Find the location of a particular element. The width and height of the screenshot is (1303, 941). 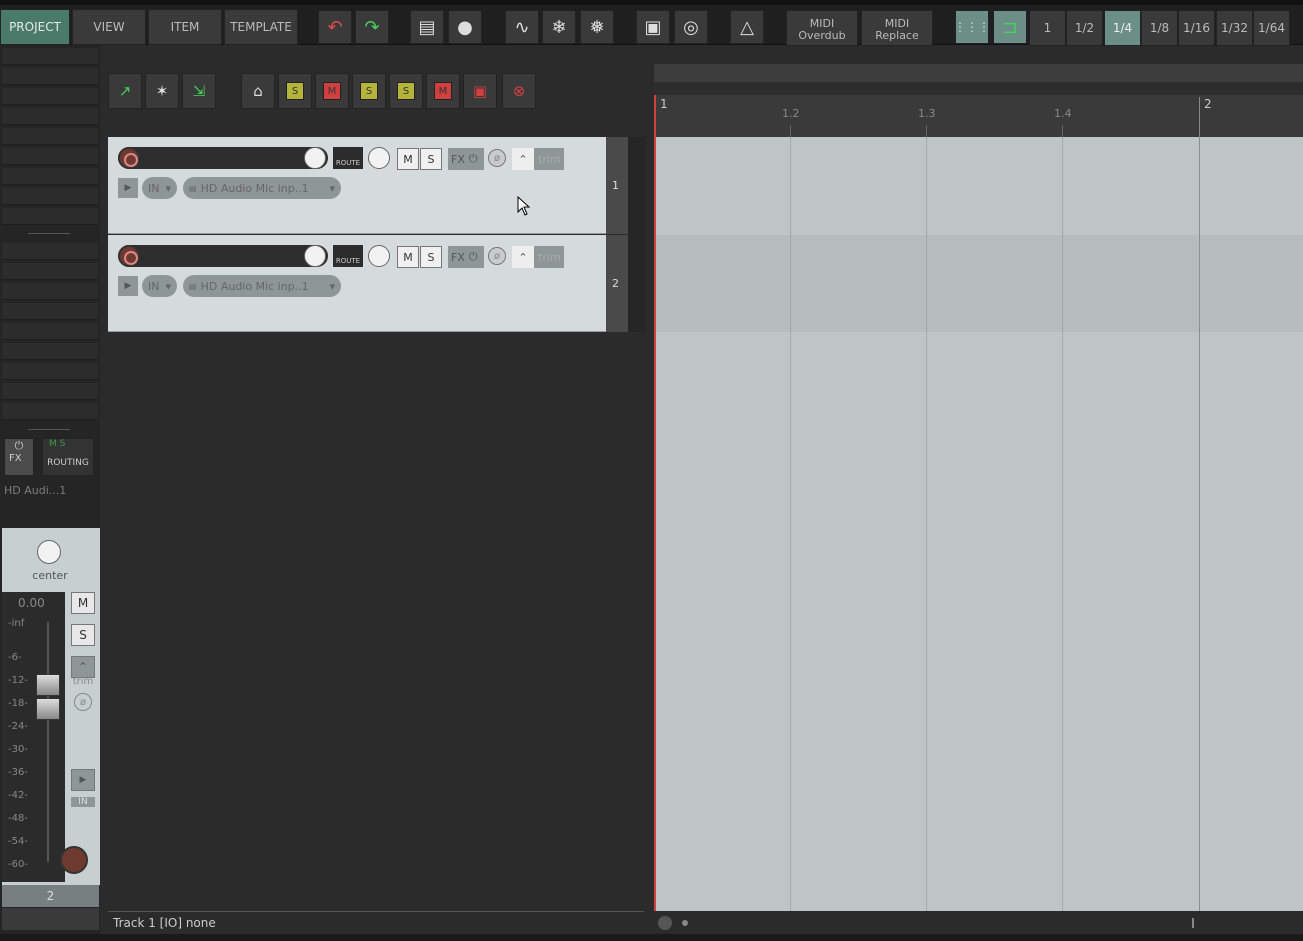

mute-all-icon: M is located at coordinates (332, 91).